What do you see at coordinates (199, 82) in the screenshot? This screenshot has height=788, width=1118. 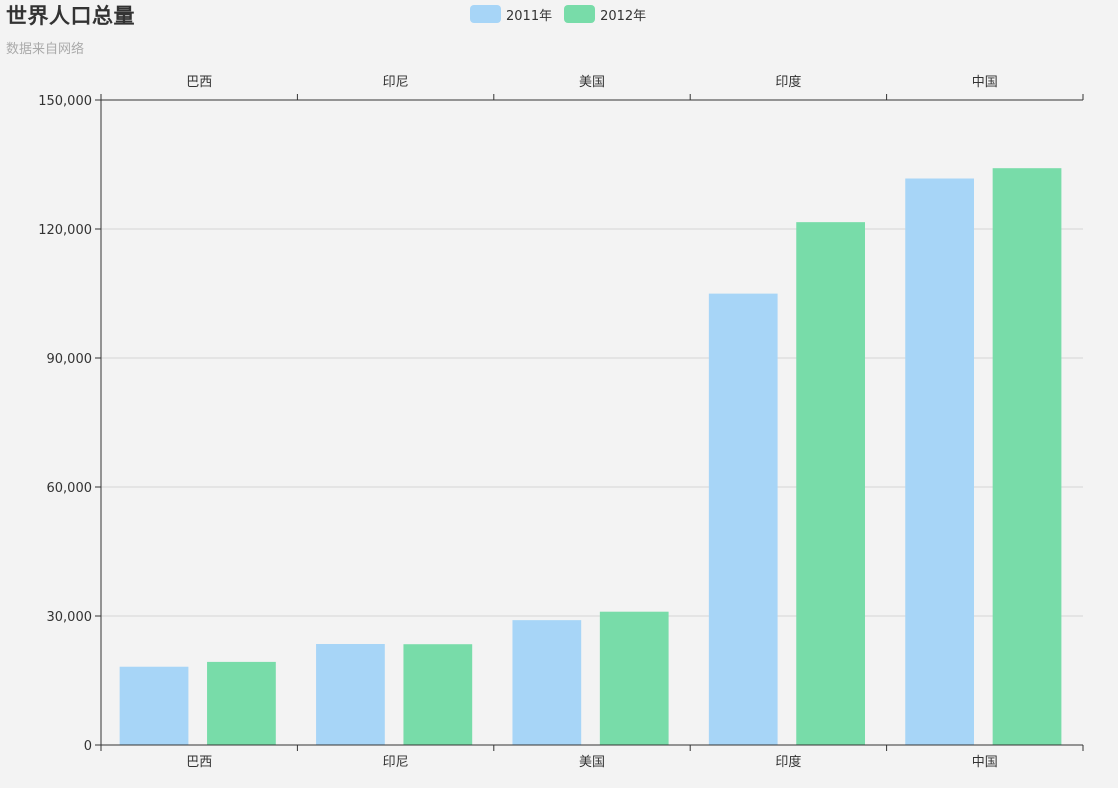 I see `x-tick-label-top: 巴西` at bounding box center [199, 82].